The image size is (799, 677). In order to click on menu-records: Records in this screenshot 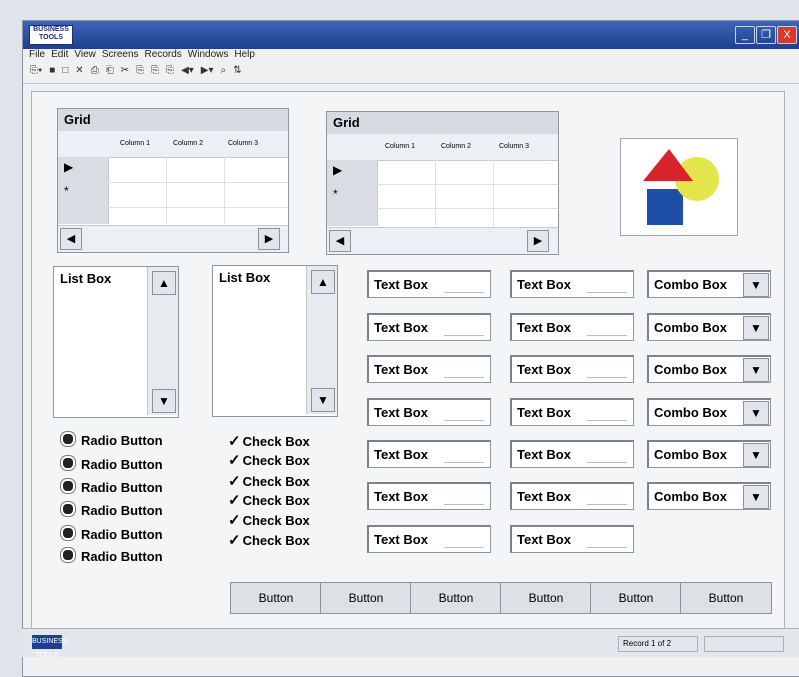, I will do `click(163, 54)`.